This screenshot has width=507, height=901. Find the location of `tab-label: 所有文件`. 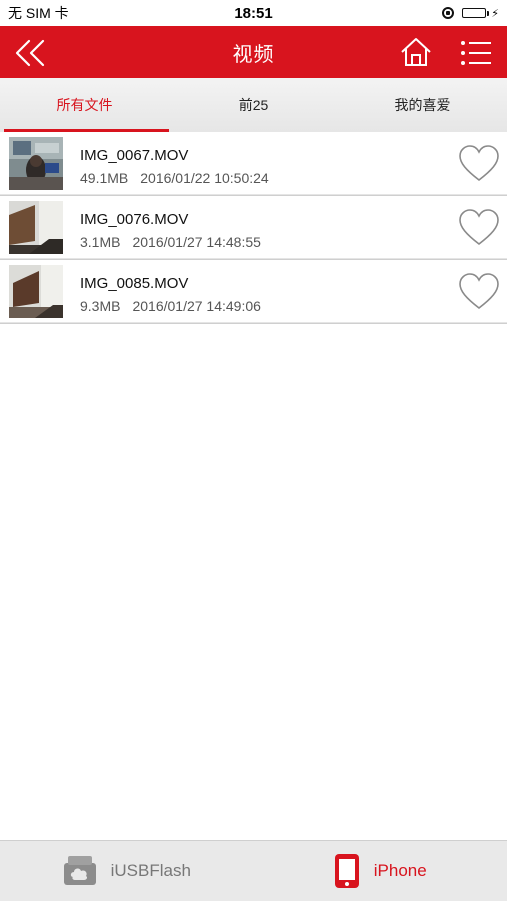

tab-label: 所有文件 is located at coordinates (85, 105).